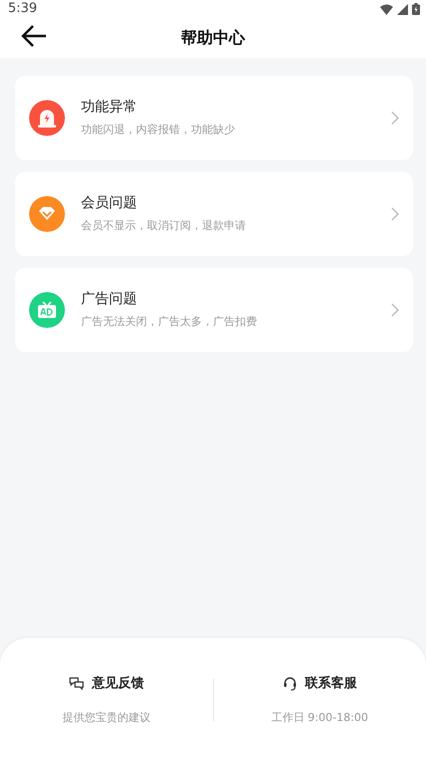  I want to click on category-card: 会员问题 会员不显示，取消订阅，退款申请, so click(214, 214).